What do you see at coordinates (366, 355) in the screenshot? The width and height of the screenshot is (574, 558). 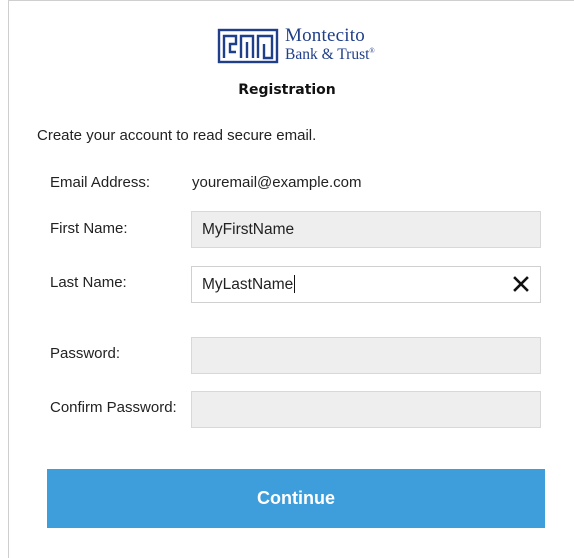 I see `password-field` at bounding box center [366, 355].